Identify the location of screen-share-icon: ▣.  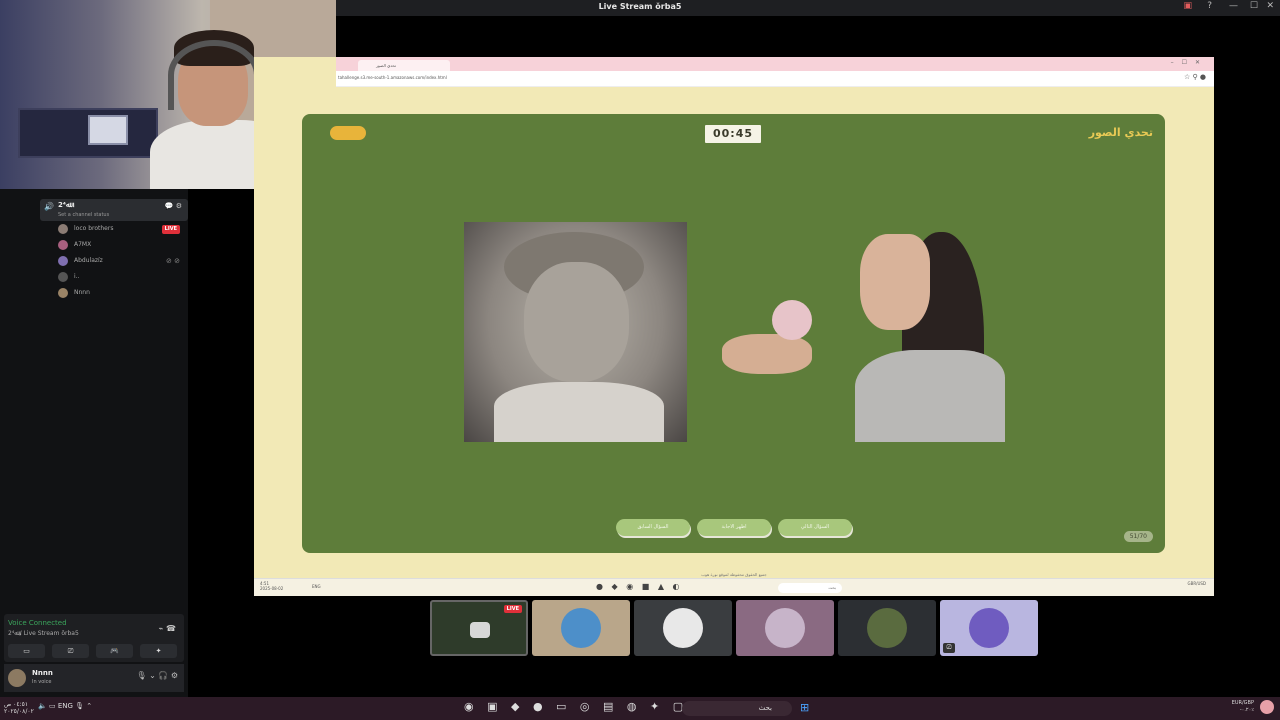
(1187, 6).